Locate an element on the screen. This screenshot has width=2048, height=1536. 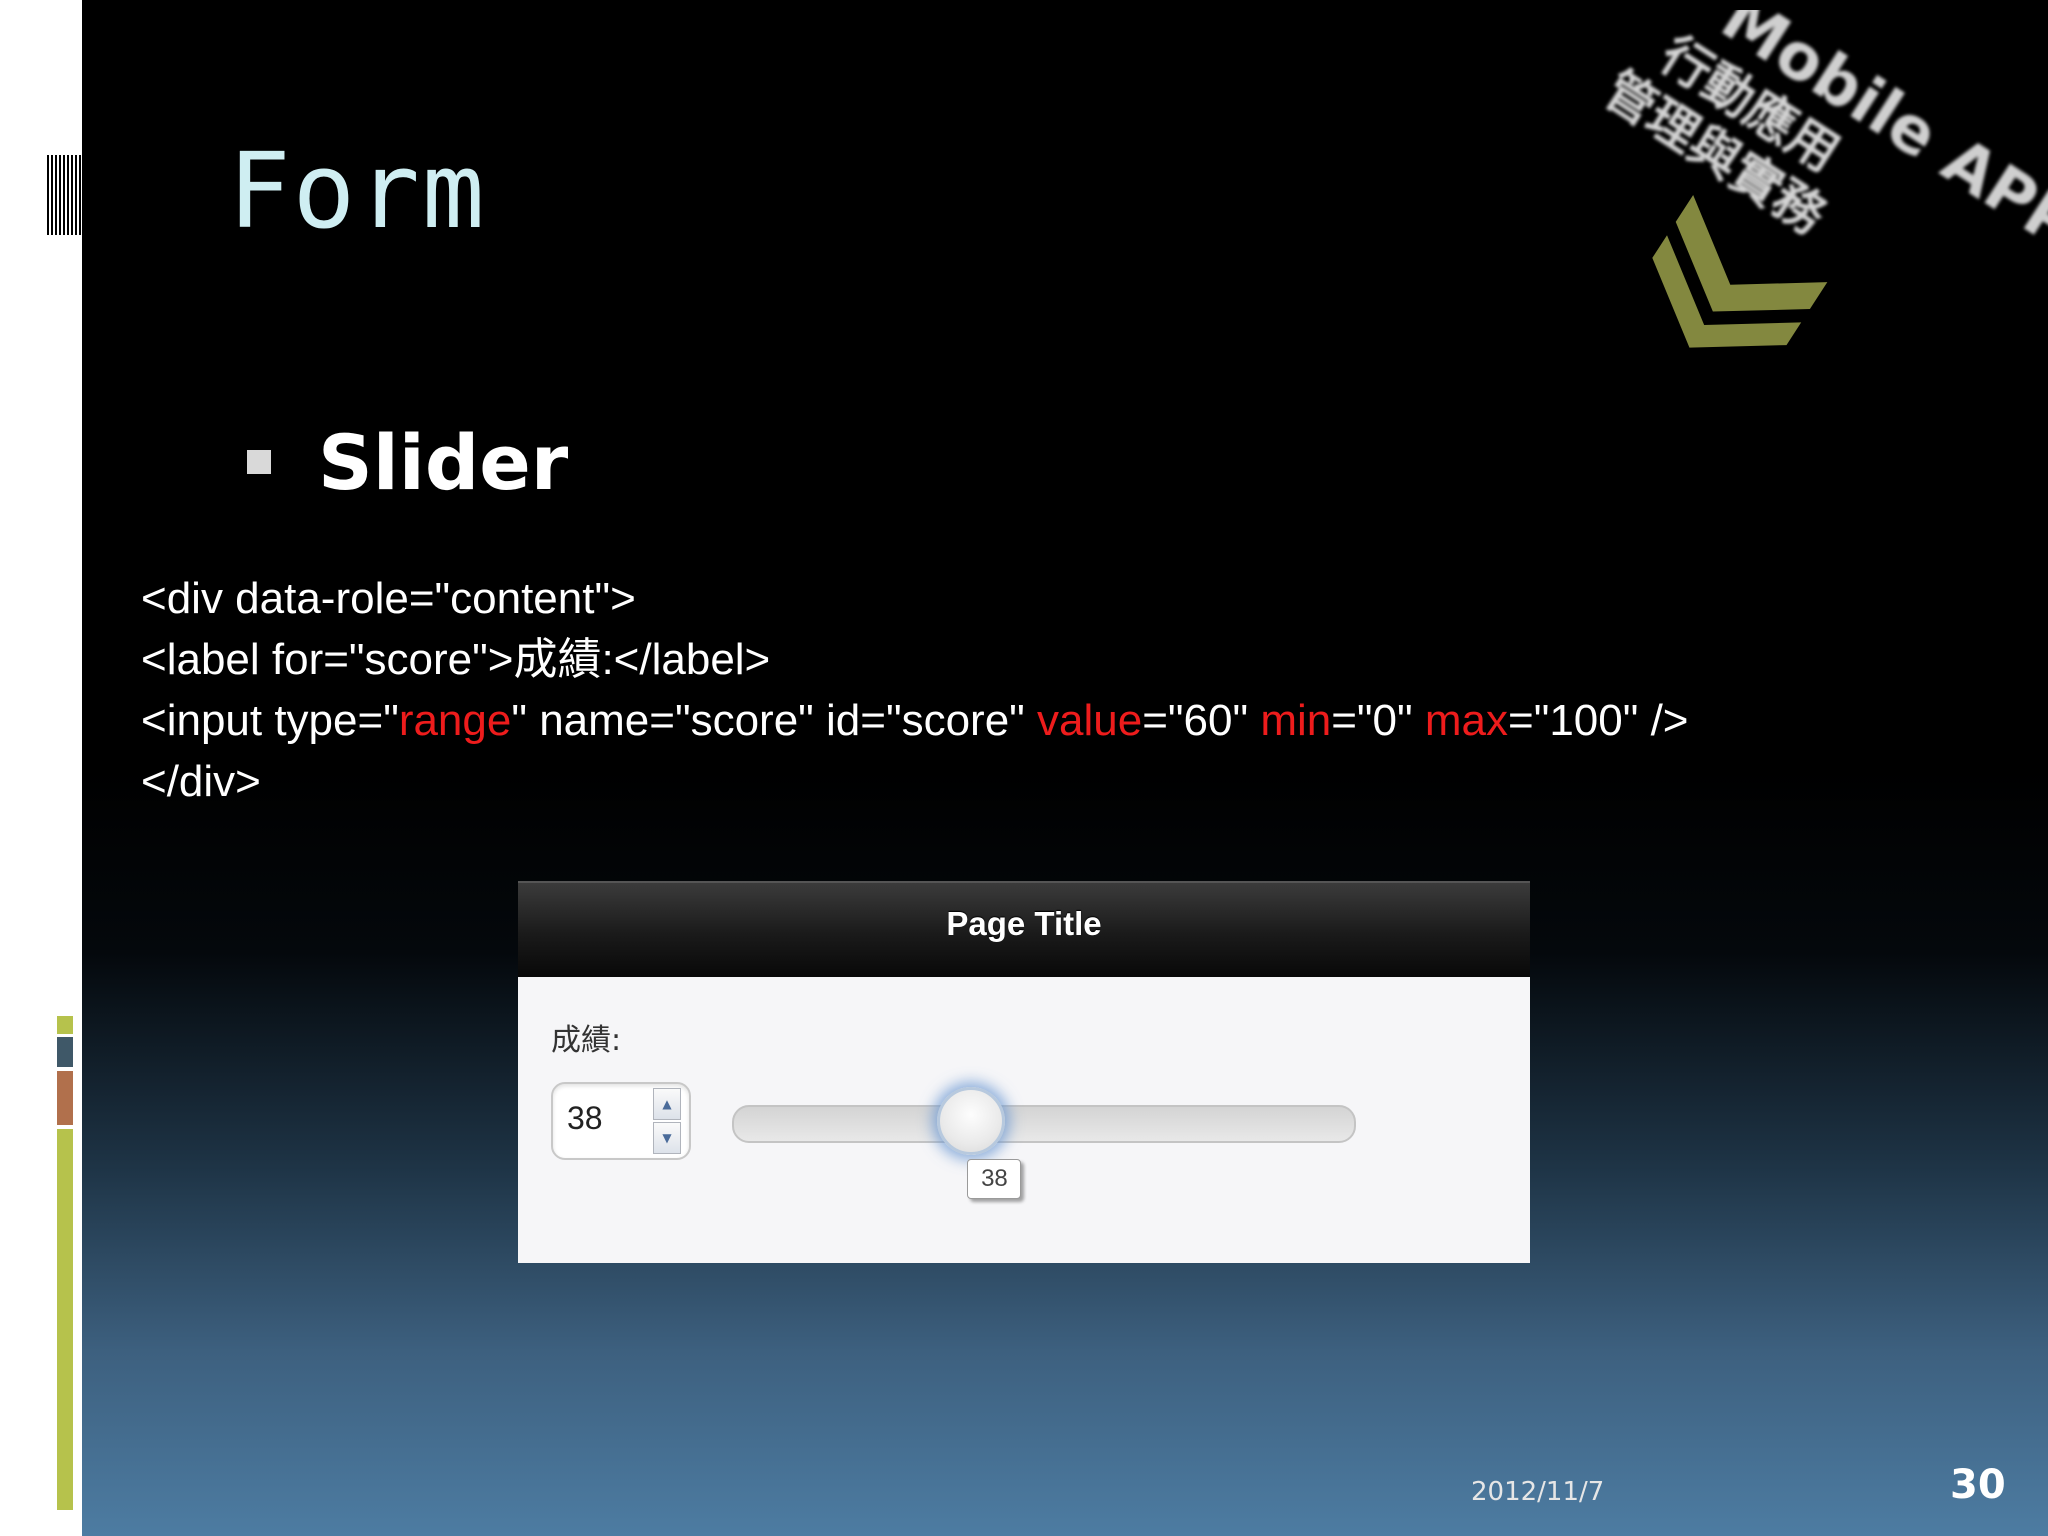
slide-date: 2012/11/7 is located at coordinates (1538, 1492).